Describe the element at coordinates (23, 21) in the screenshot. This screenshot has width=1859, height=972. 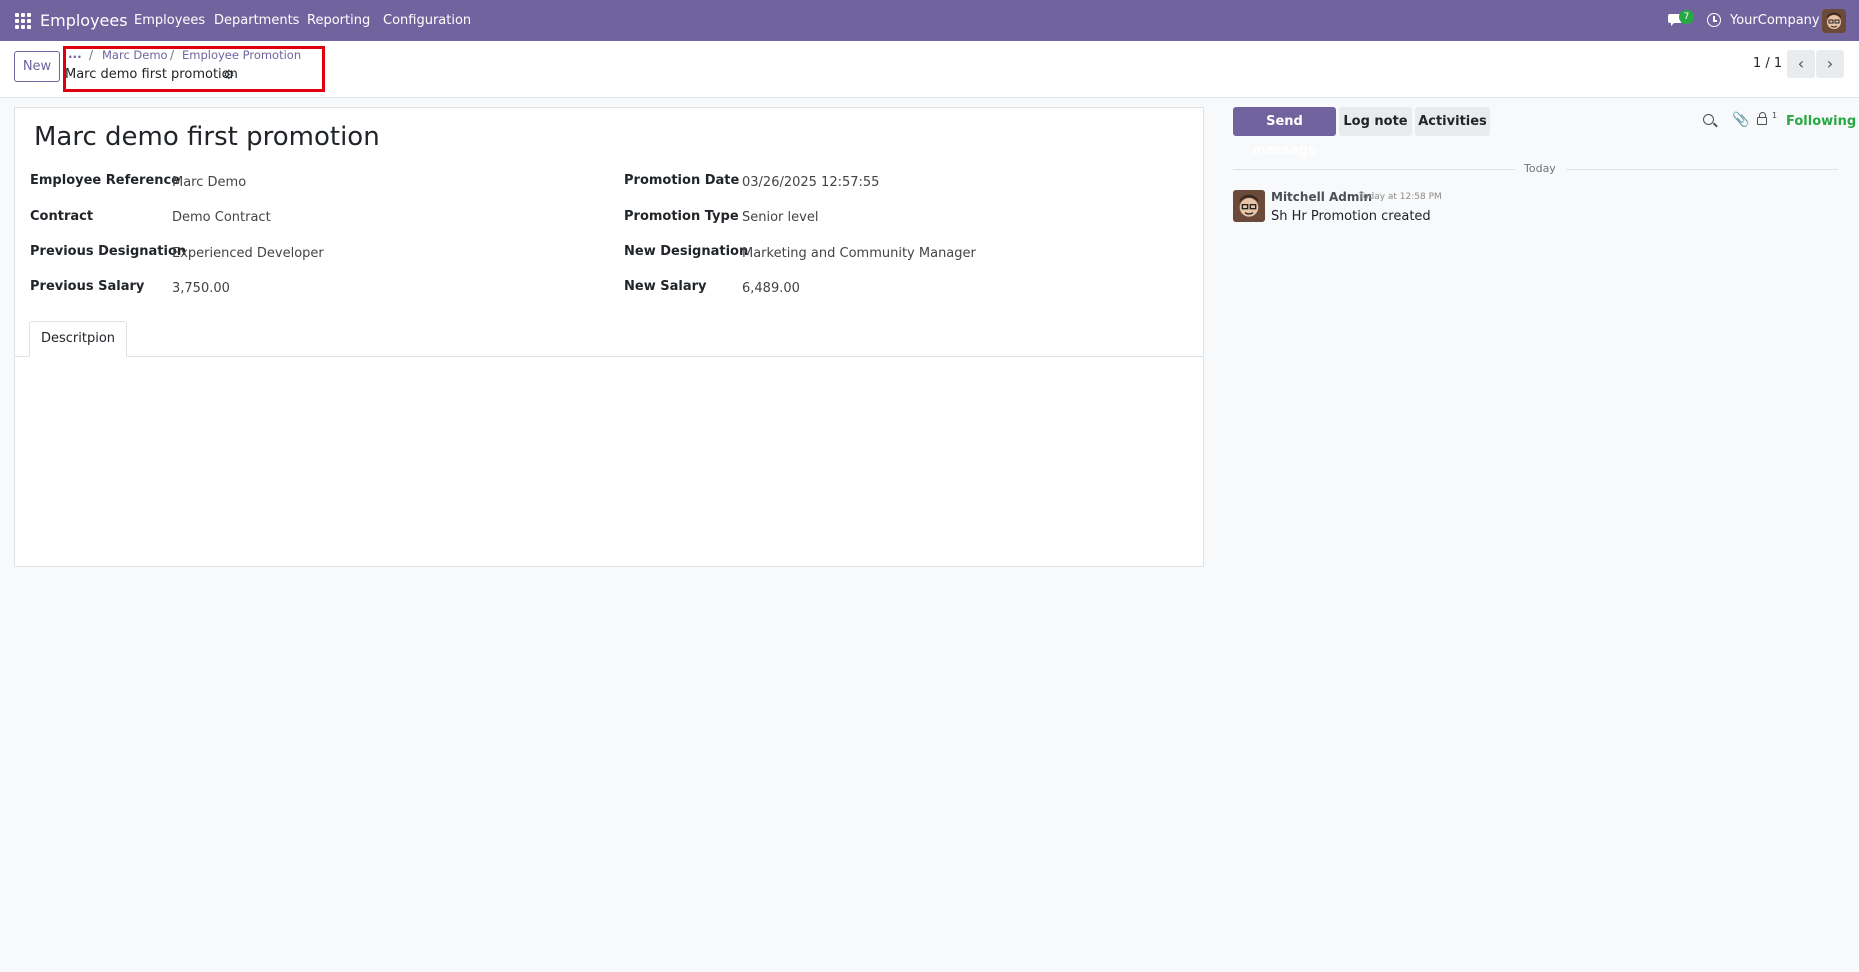
I see `apps-menu-icon` at that location.